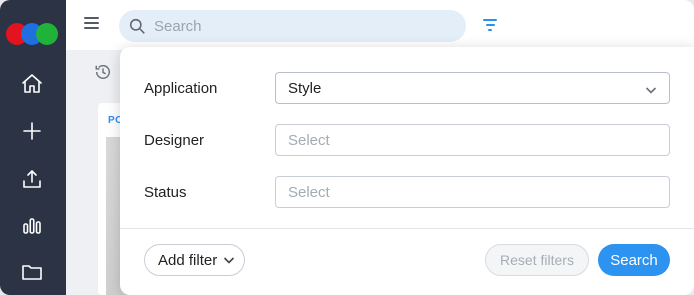 The height and width of the screenshot is (295, 694). I want to click on bar-chart-icon, so click(32, 225).